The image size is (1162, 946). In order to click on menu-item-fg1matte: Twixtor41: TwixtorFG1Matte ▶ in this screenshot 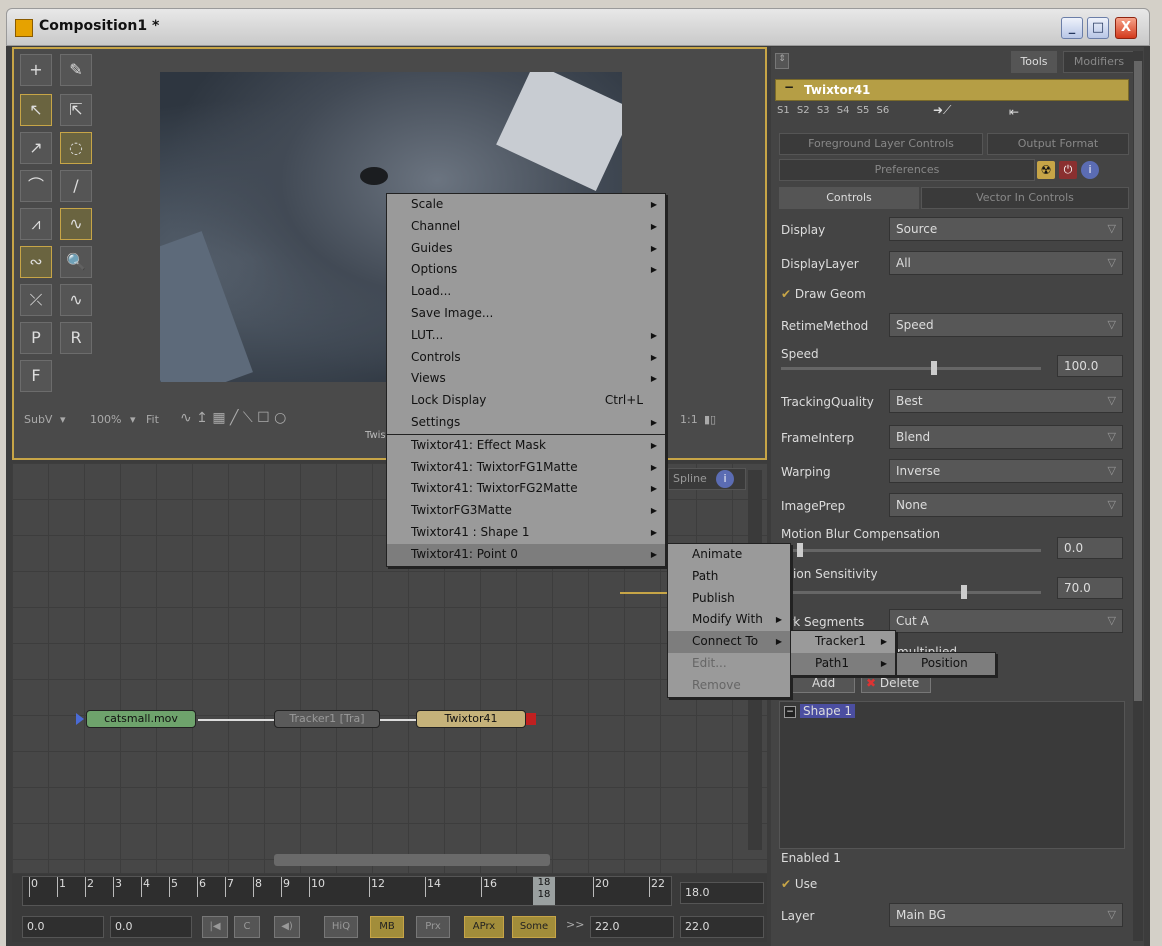, I will do `click(526, 468)`.